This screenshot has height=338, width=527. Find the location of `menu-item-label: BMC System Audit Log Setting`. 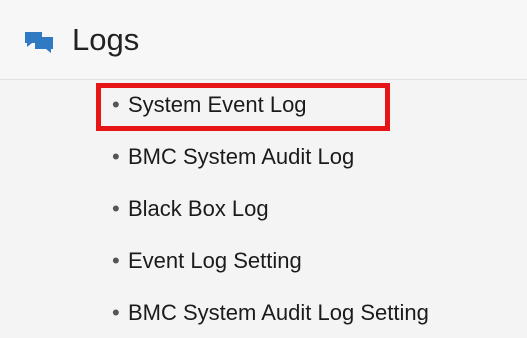

menu-item-label: BMC System Audit Log Setting is located at coordinates (278, 312).